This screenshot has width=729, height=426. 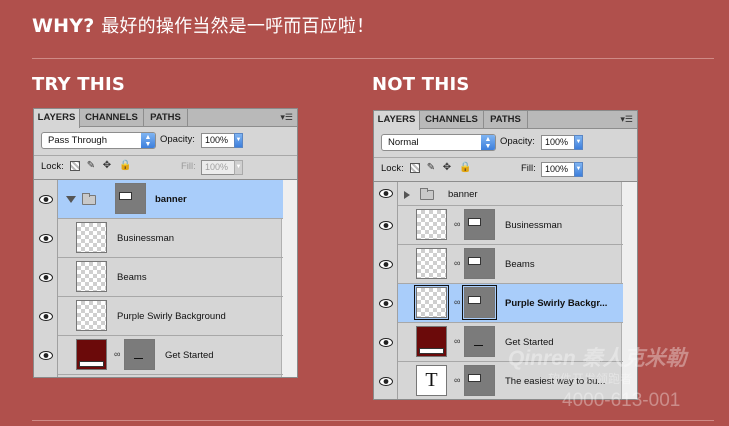 What do you see at coordinates (238, 26) in the screenshot?
I see `headline-rest: 最好的操作当然是一呼而百应啦！` at bounding box center [238, 26].